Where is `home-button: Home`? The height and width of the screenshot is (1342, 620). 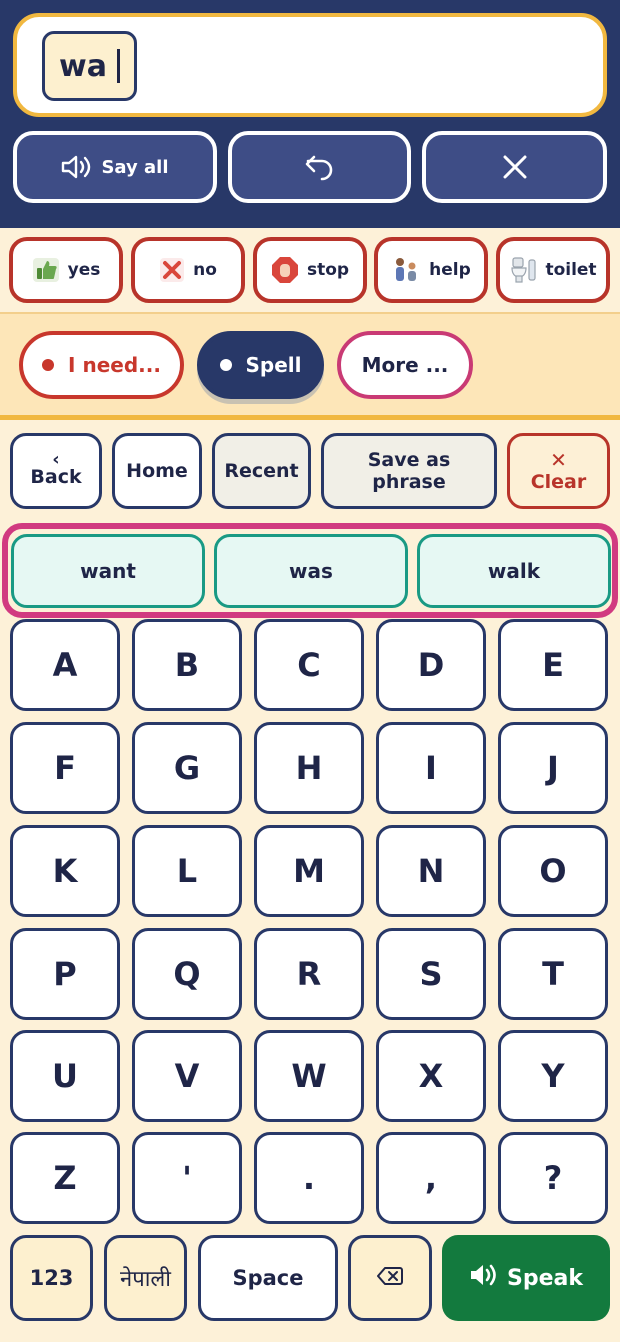
home-button: Home is located at coordinates (157, 471).